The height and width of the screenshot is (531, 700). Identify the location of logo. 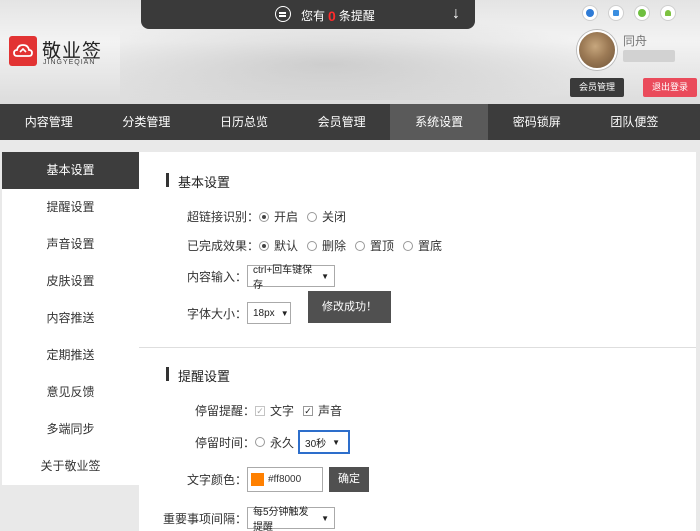
(23, 51).